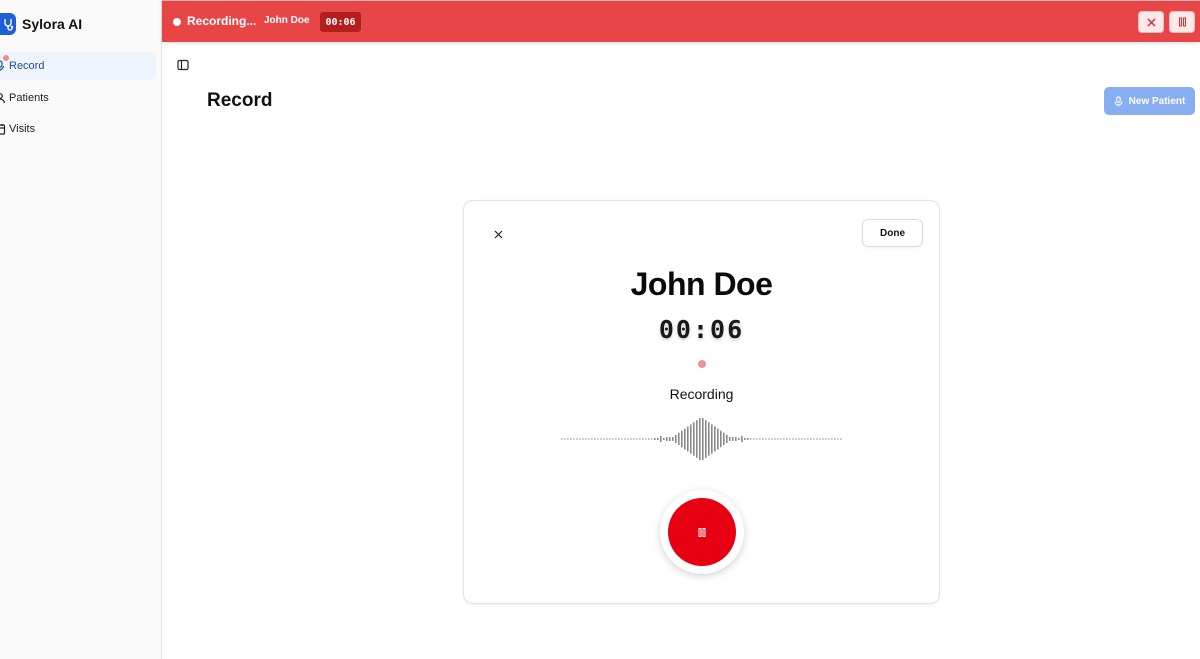 Image resolution: width=1200 pixels, height=659 pixels. What do you see at coordinates (6, 58) in the screenshot?
I see `recording-indicator-dot` at bounding box center [6, 58].